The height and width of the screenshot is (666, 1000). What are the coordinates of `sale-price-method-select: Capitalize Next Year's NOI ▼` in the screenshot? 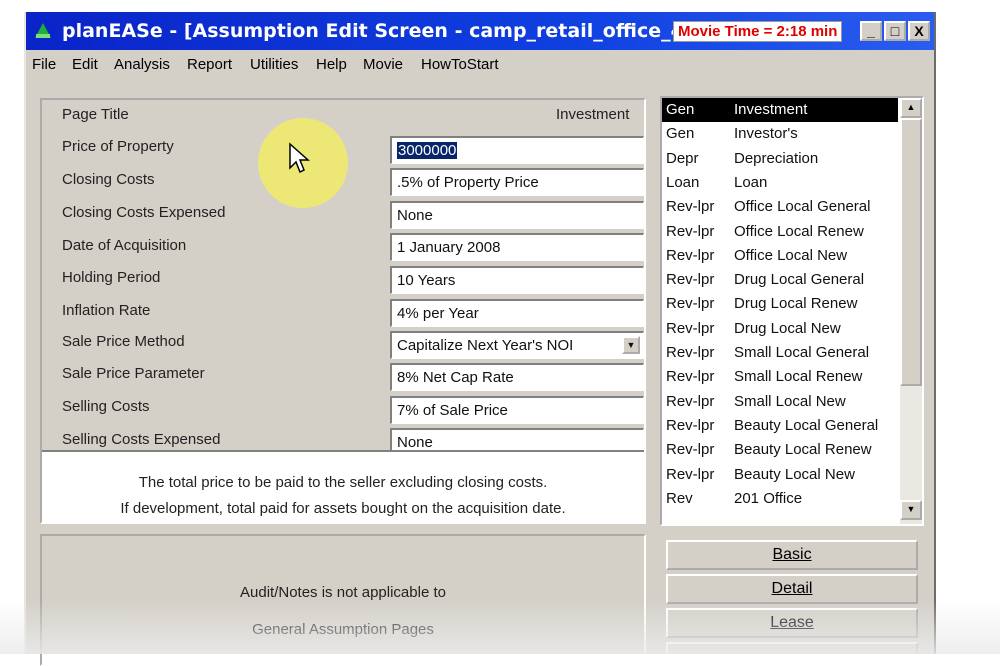 It's located at (517, 345).